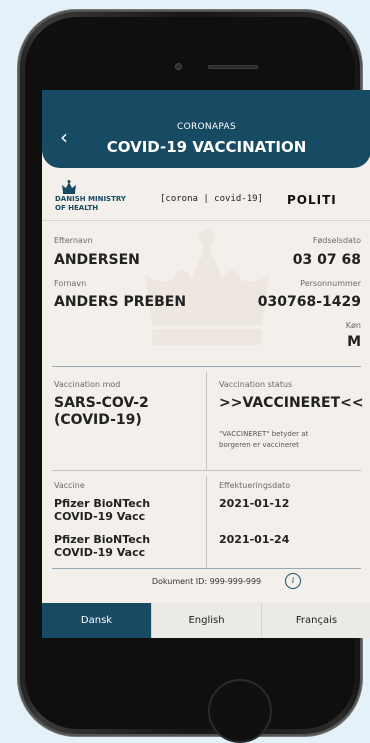 The height and width of the screenshot is (743, 370). I want to click on vaccination-status-label: Vaccination status, so click(256, 384).